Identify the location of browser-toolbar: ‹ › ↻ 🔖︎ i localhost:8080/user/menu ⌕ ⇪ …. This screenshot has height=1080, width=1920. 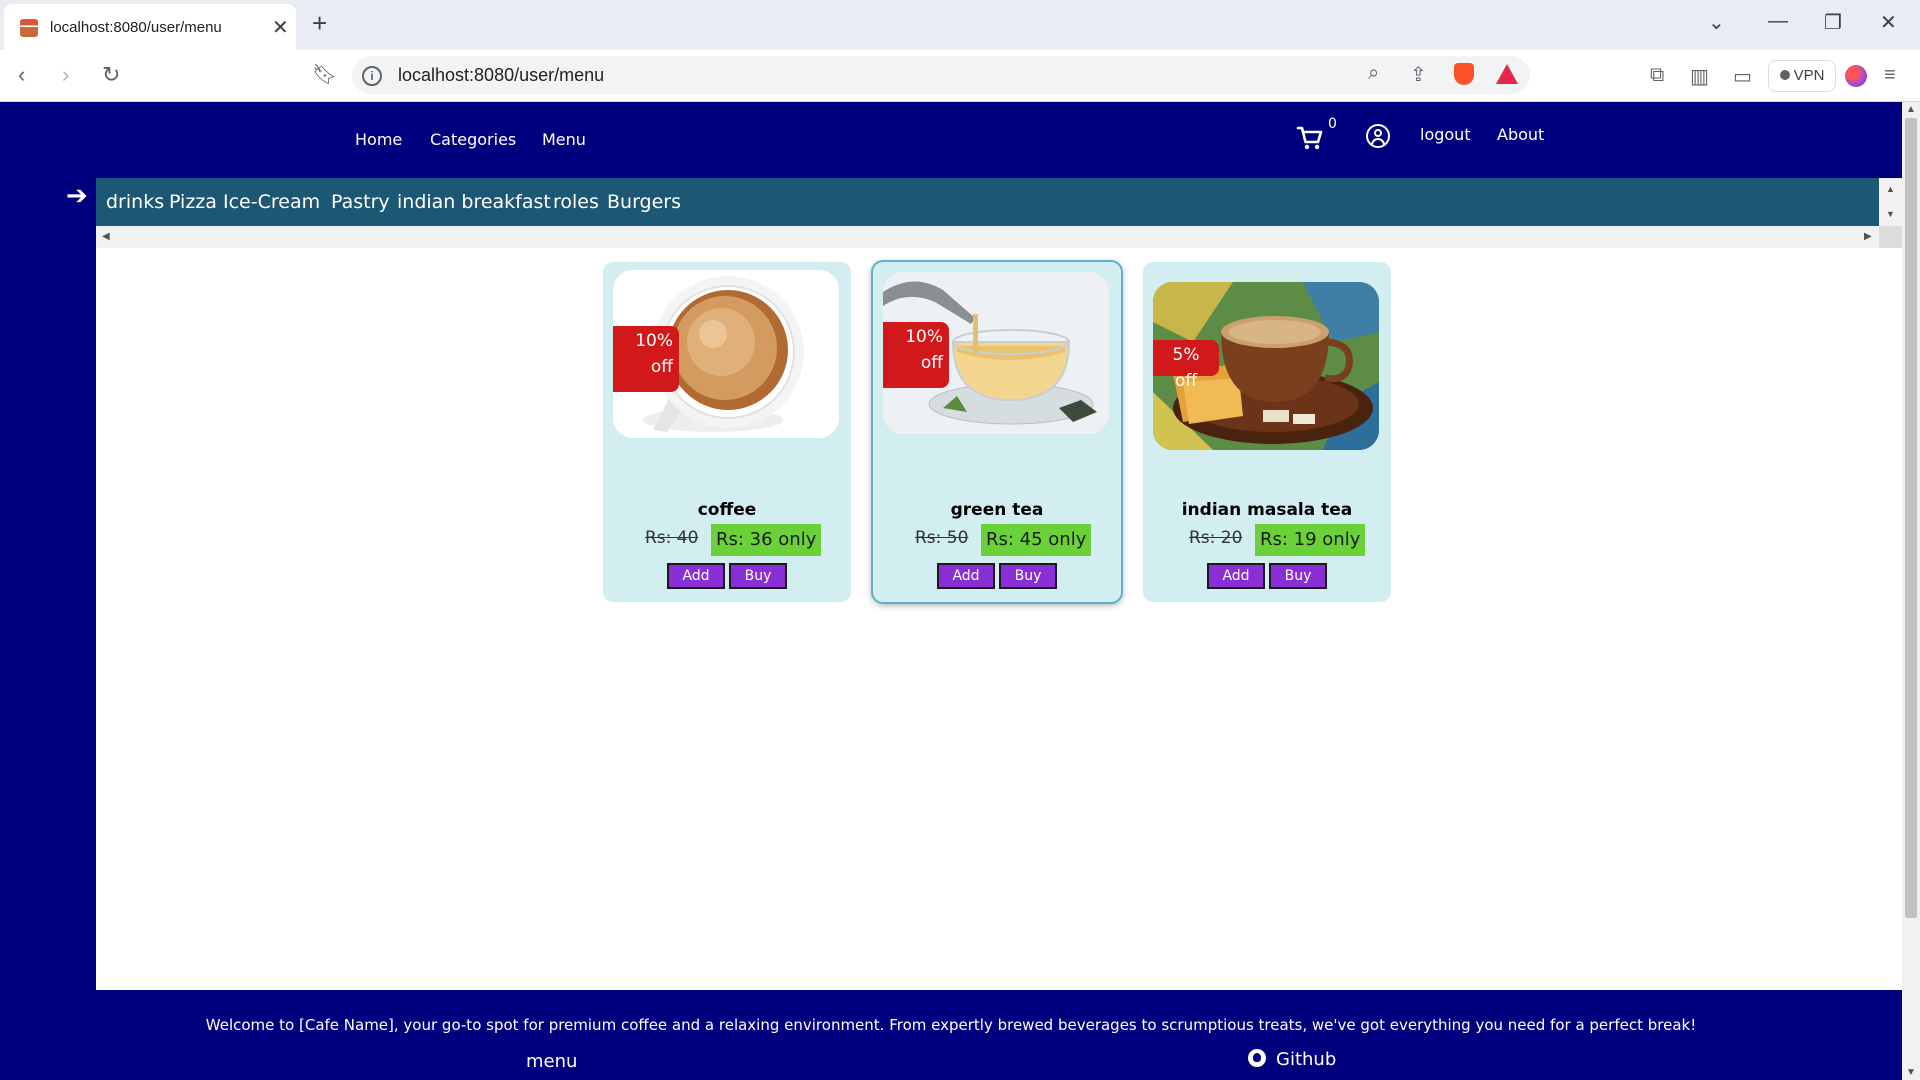
(960, 76).